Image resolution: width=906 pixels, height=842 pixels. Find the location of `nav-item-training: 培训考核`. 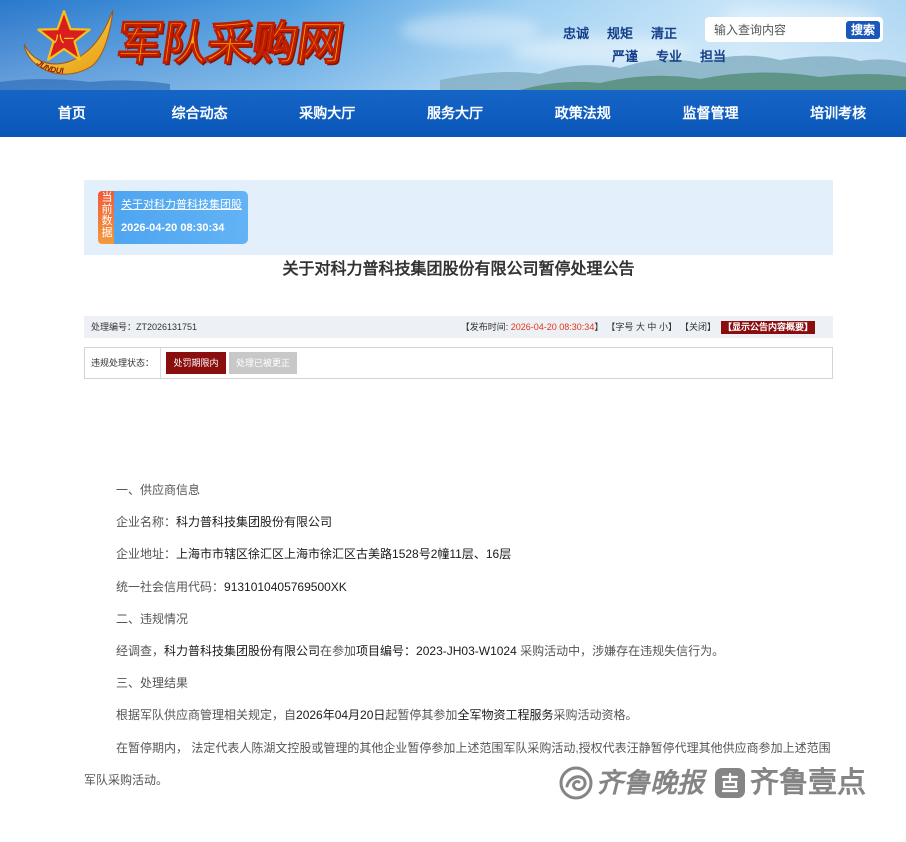

nav-item-training: 培训考核 is located at coordinates (838, 113).